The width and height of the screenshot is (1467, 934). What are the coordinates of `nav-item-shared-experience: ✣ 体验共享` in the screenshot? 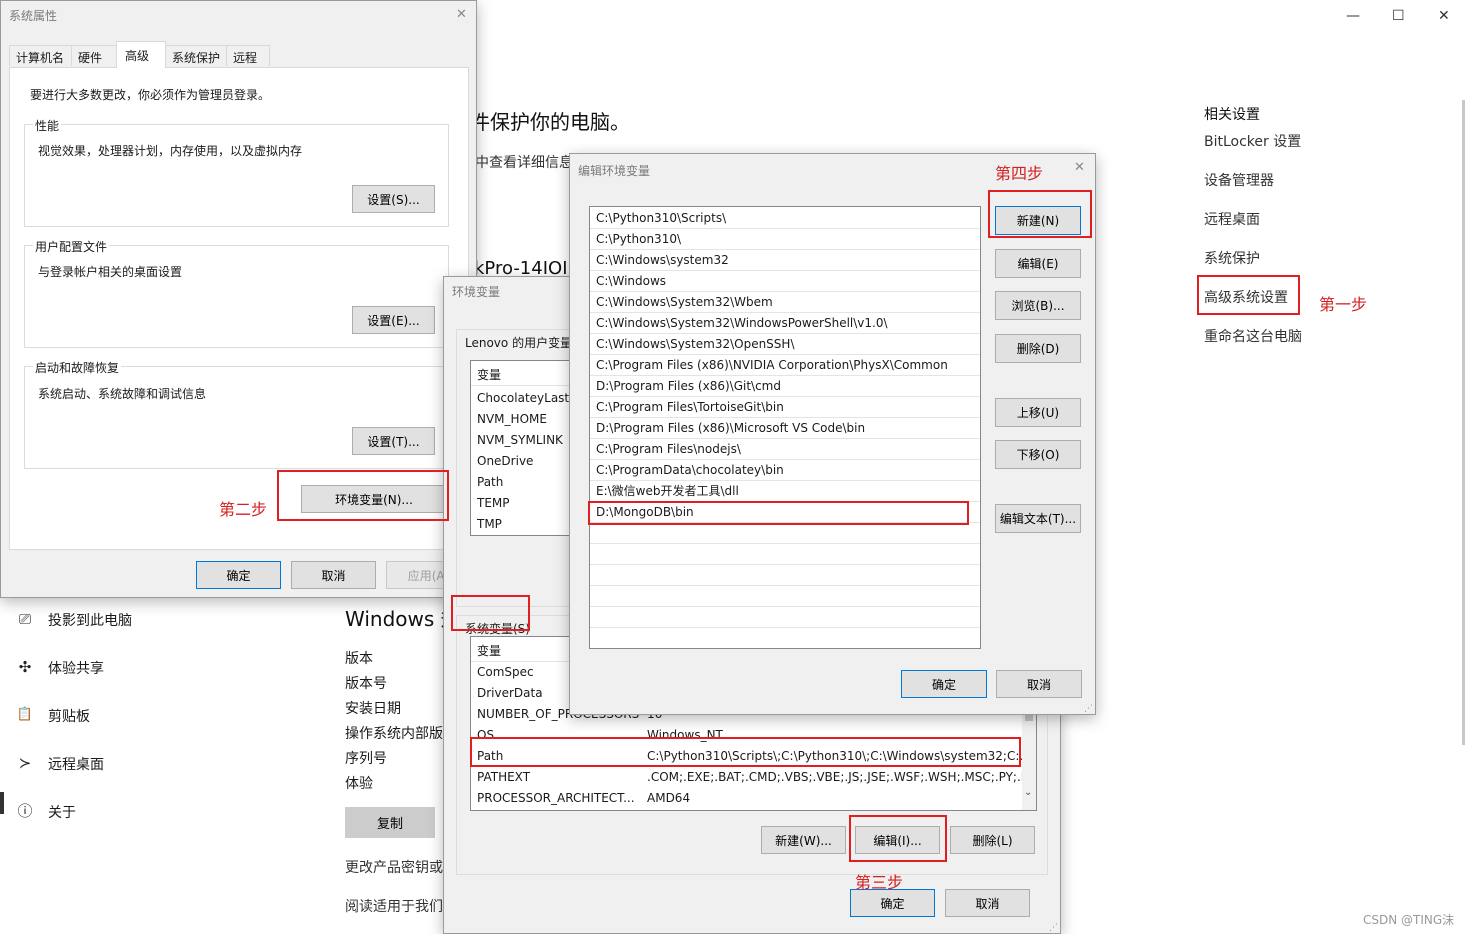 It's located at (160, 668).